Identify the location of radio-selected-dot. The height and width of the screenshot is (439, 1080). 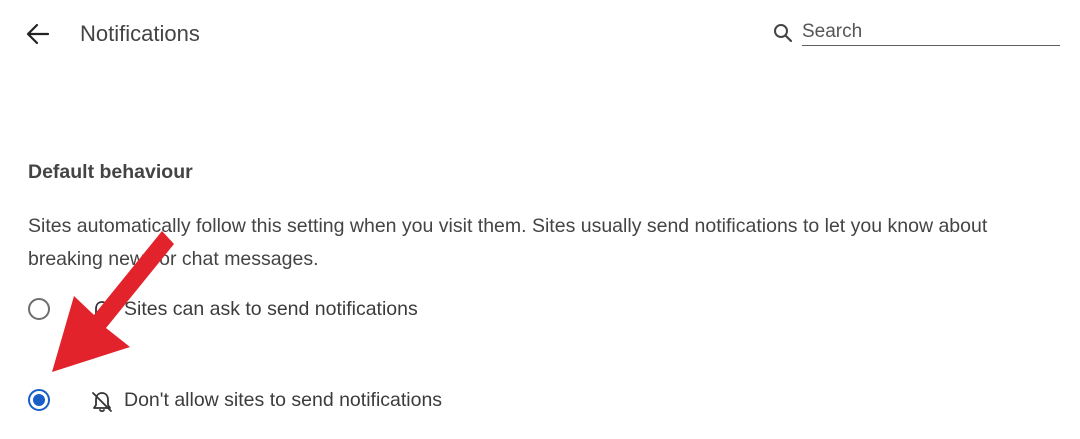
(39, 400).